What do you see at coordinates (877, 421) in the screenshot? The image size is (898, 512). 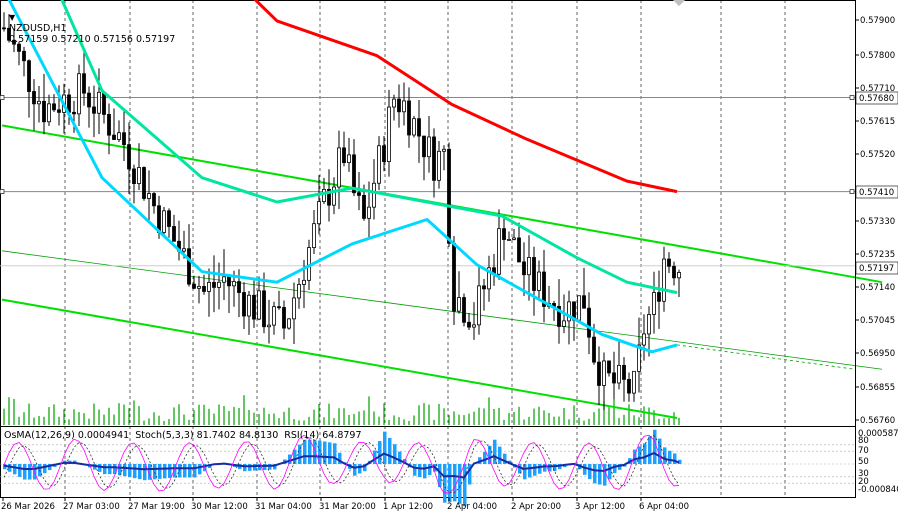 I see `price-tick-label: 0.56760` at bounding box center [877, 421].